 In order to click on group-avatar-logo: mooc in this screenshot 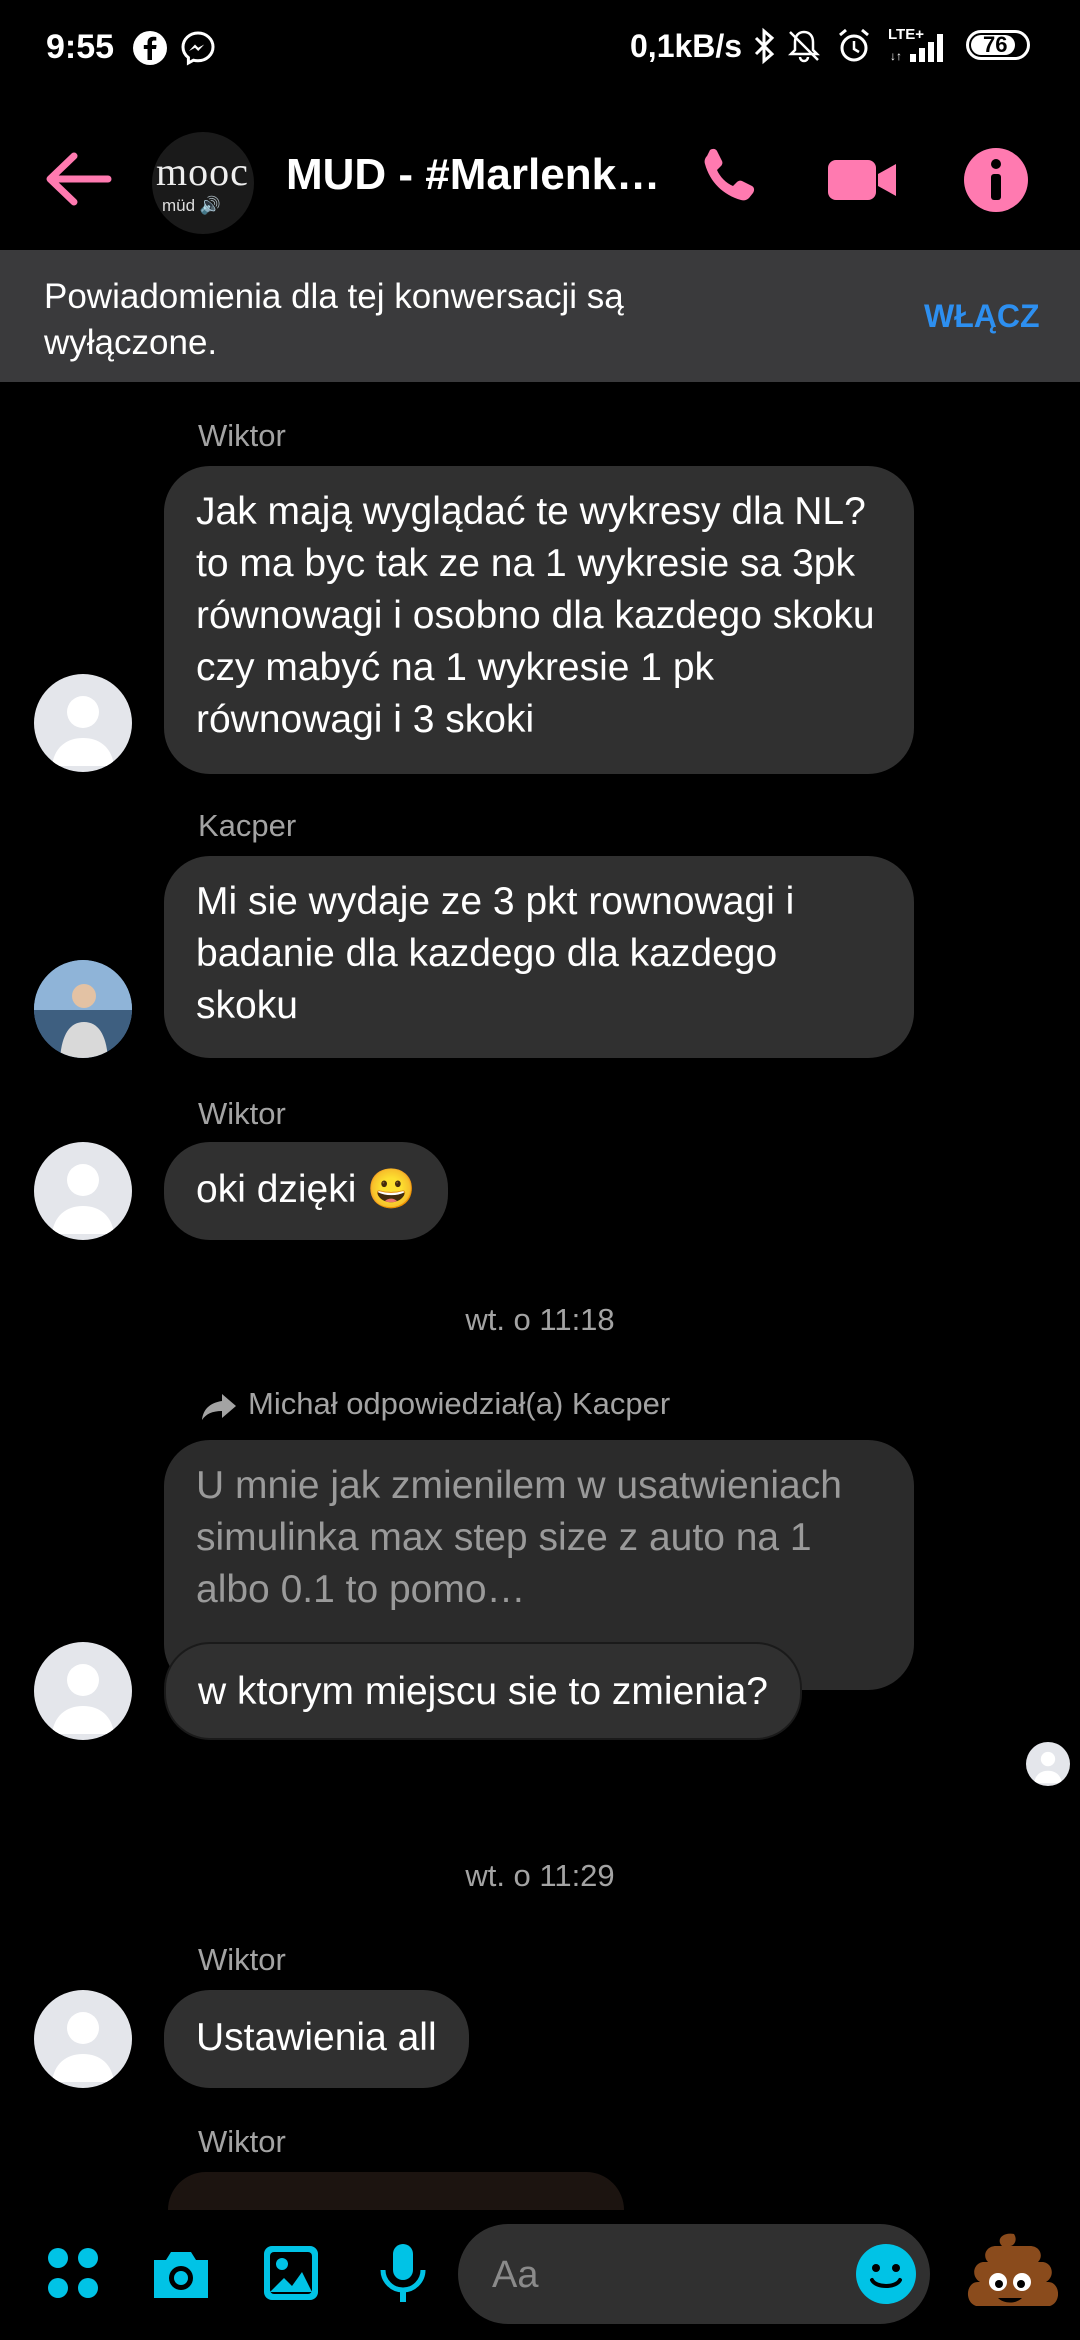, I will do `click(202, 171)`.